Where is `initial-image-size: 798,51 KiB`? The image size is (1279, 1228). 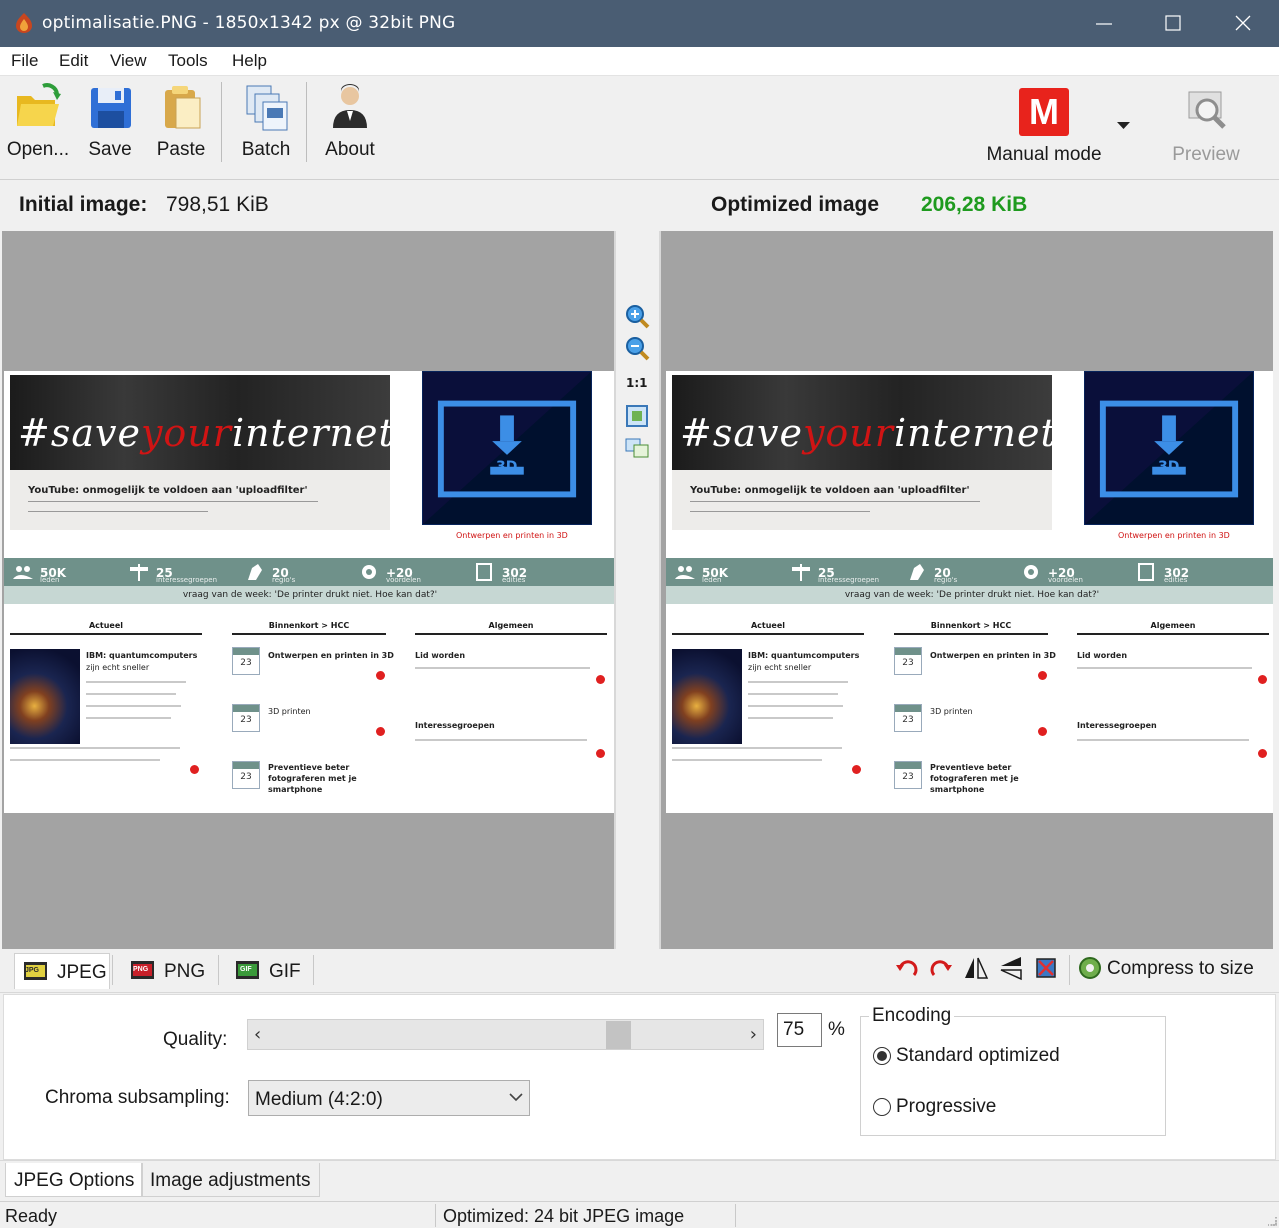
initial-image-size: 798,51 KiB is located at coordinates (217, 204).